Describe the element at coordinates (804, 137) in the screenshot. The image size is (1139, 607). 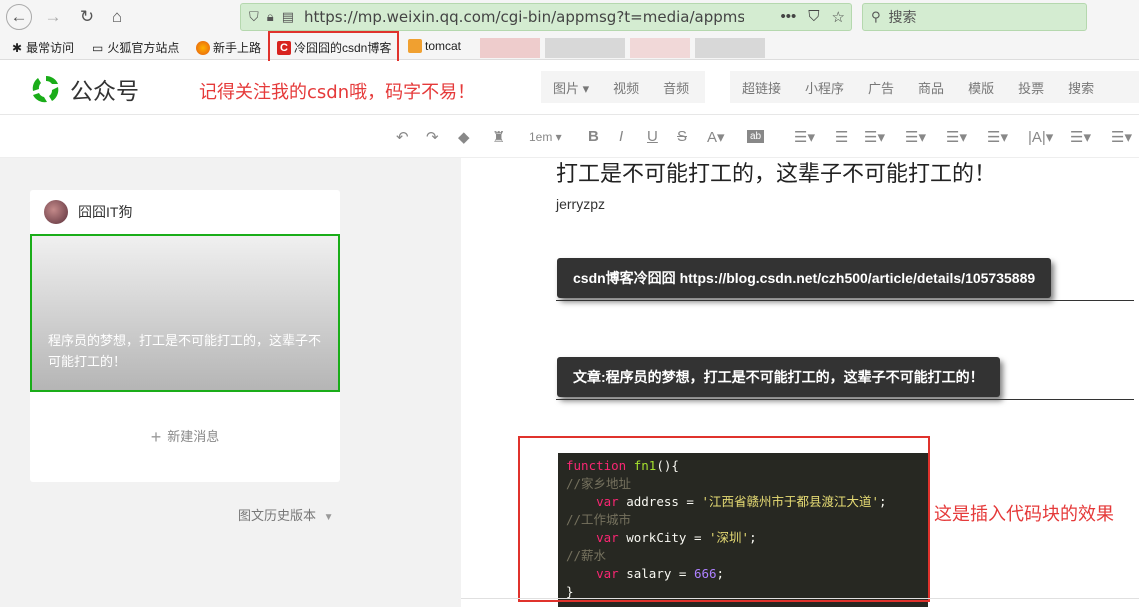
I see `align-icon: ☰▾` at that location.